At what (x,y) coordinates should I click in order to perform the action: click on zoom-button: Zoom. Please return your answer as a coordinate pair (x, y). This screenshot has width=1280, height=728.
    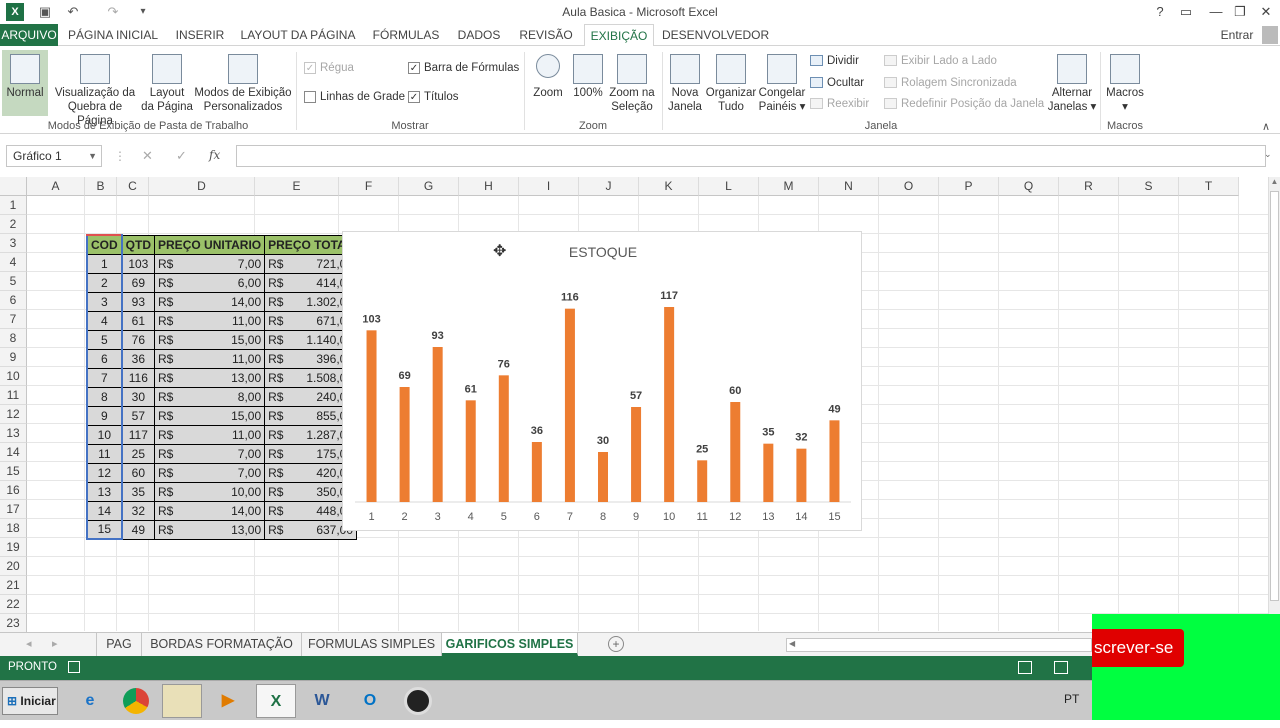
    Looking at the image, I should click on (548, 77).